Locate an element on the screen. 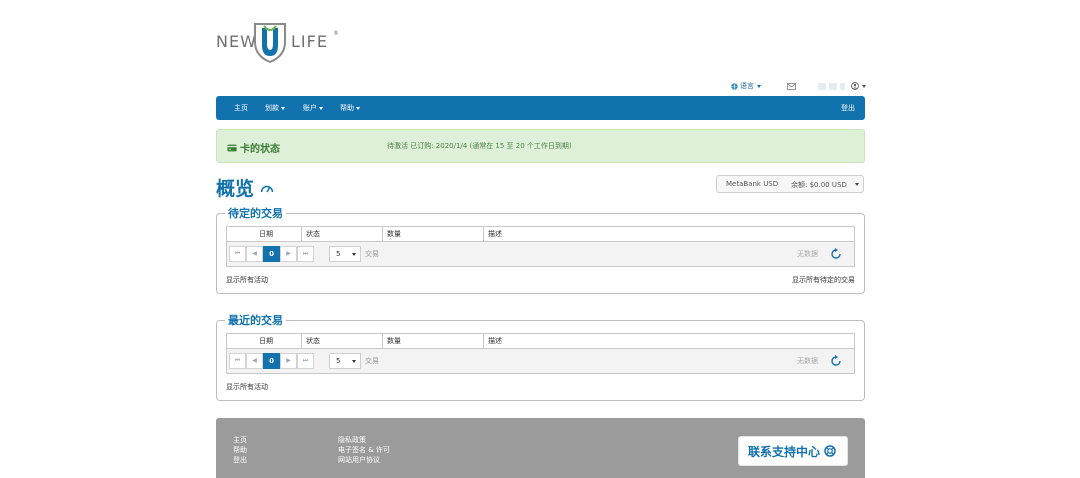  nav-item-transfer: 划款 is located at coordinates (275, 108).